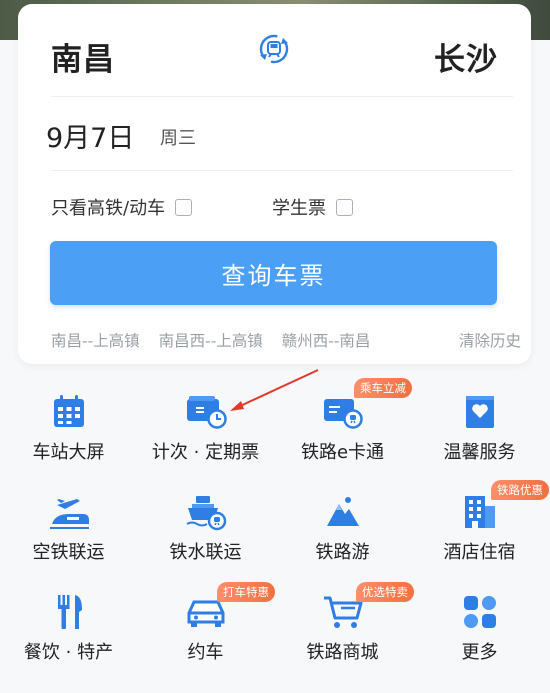  I want to click on student-ticket-option: 学生票, so click(312, 207).